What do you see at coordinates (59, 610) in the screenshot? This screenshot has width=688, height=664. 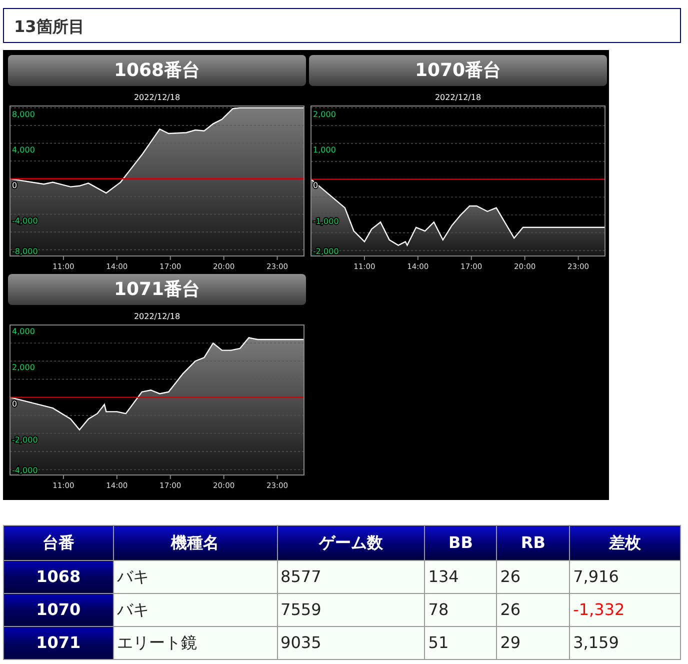 I see `machine-number-cell: 1070` at bounding box center [59, 610].